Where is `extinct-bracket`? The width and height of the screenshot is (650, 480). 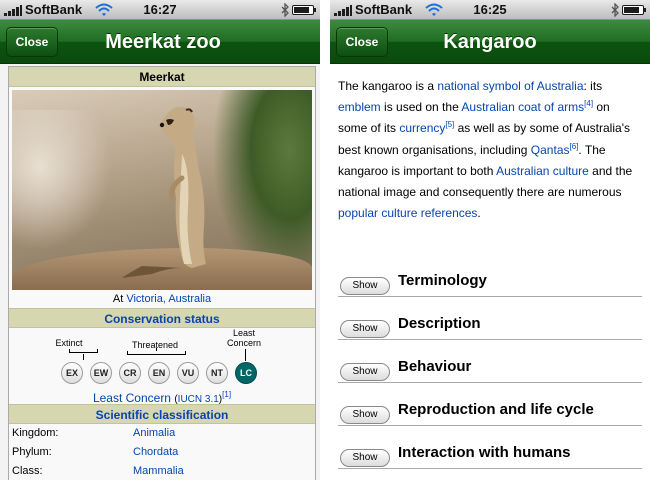
extinct-bracket is located at coordinates (83, 351).